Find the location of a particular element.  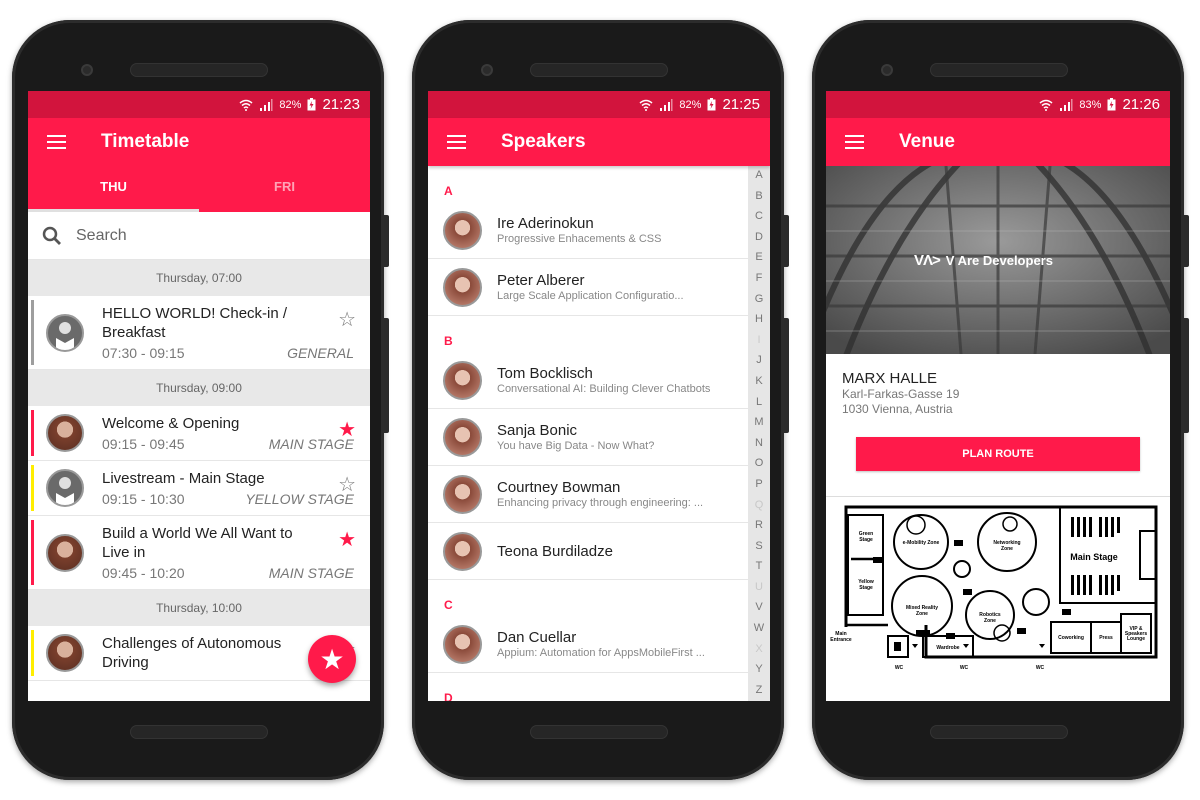

tab-thu: THU is located at coordinates (113, 189).